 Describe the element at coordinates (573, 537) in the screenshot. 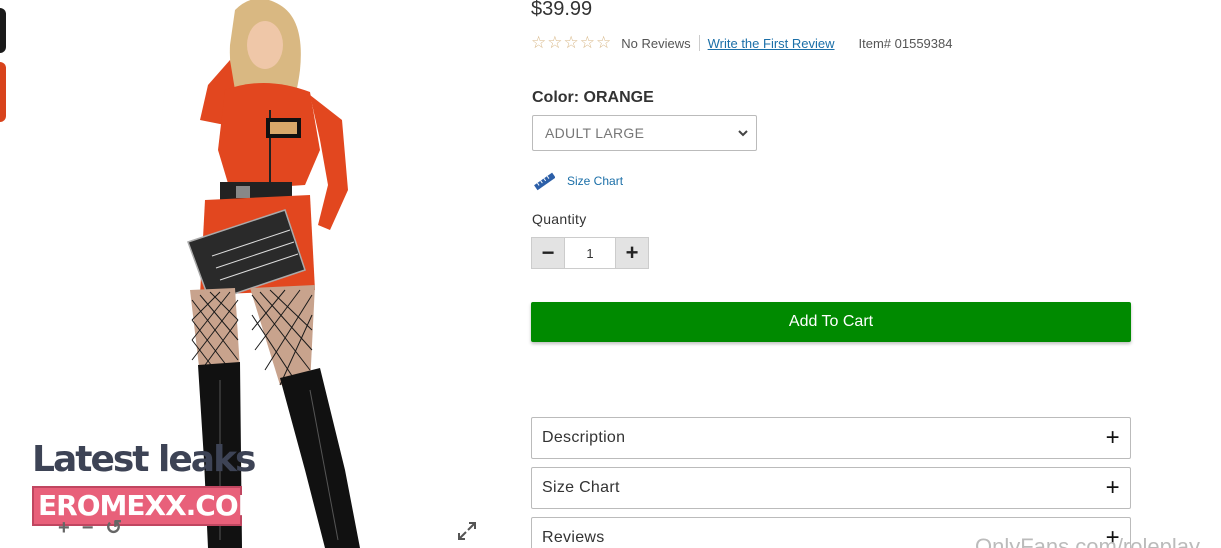

I see `accordion-reviews-label: Reviews` at that location.